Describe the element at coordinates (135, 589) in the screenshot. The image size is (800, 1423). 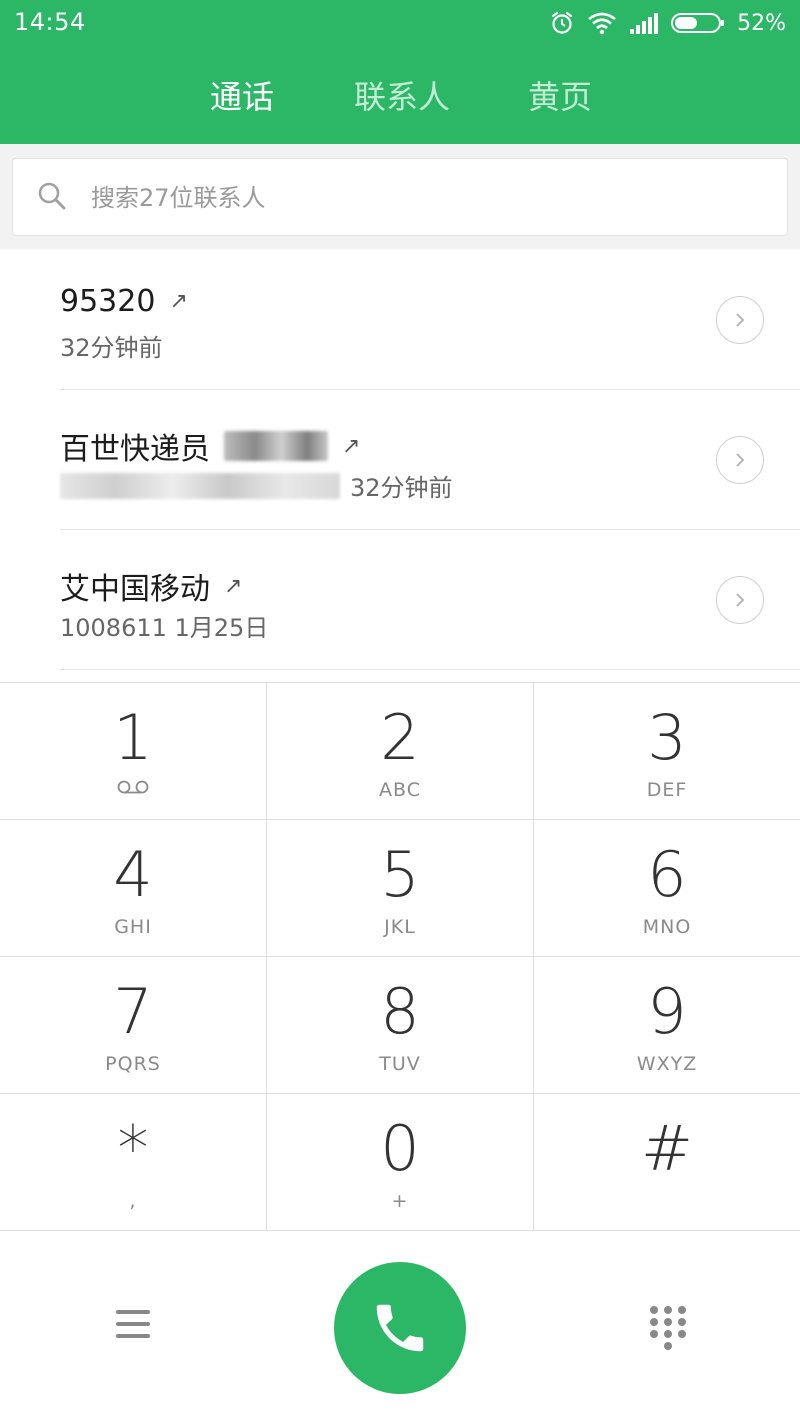
I see `caller-name: 艾中国移动` at that location.